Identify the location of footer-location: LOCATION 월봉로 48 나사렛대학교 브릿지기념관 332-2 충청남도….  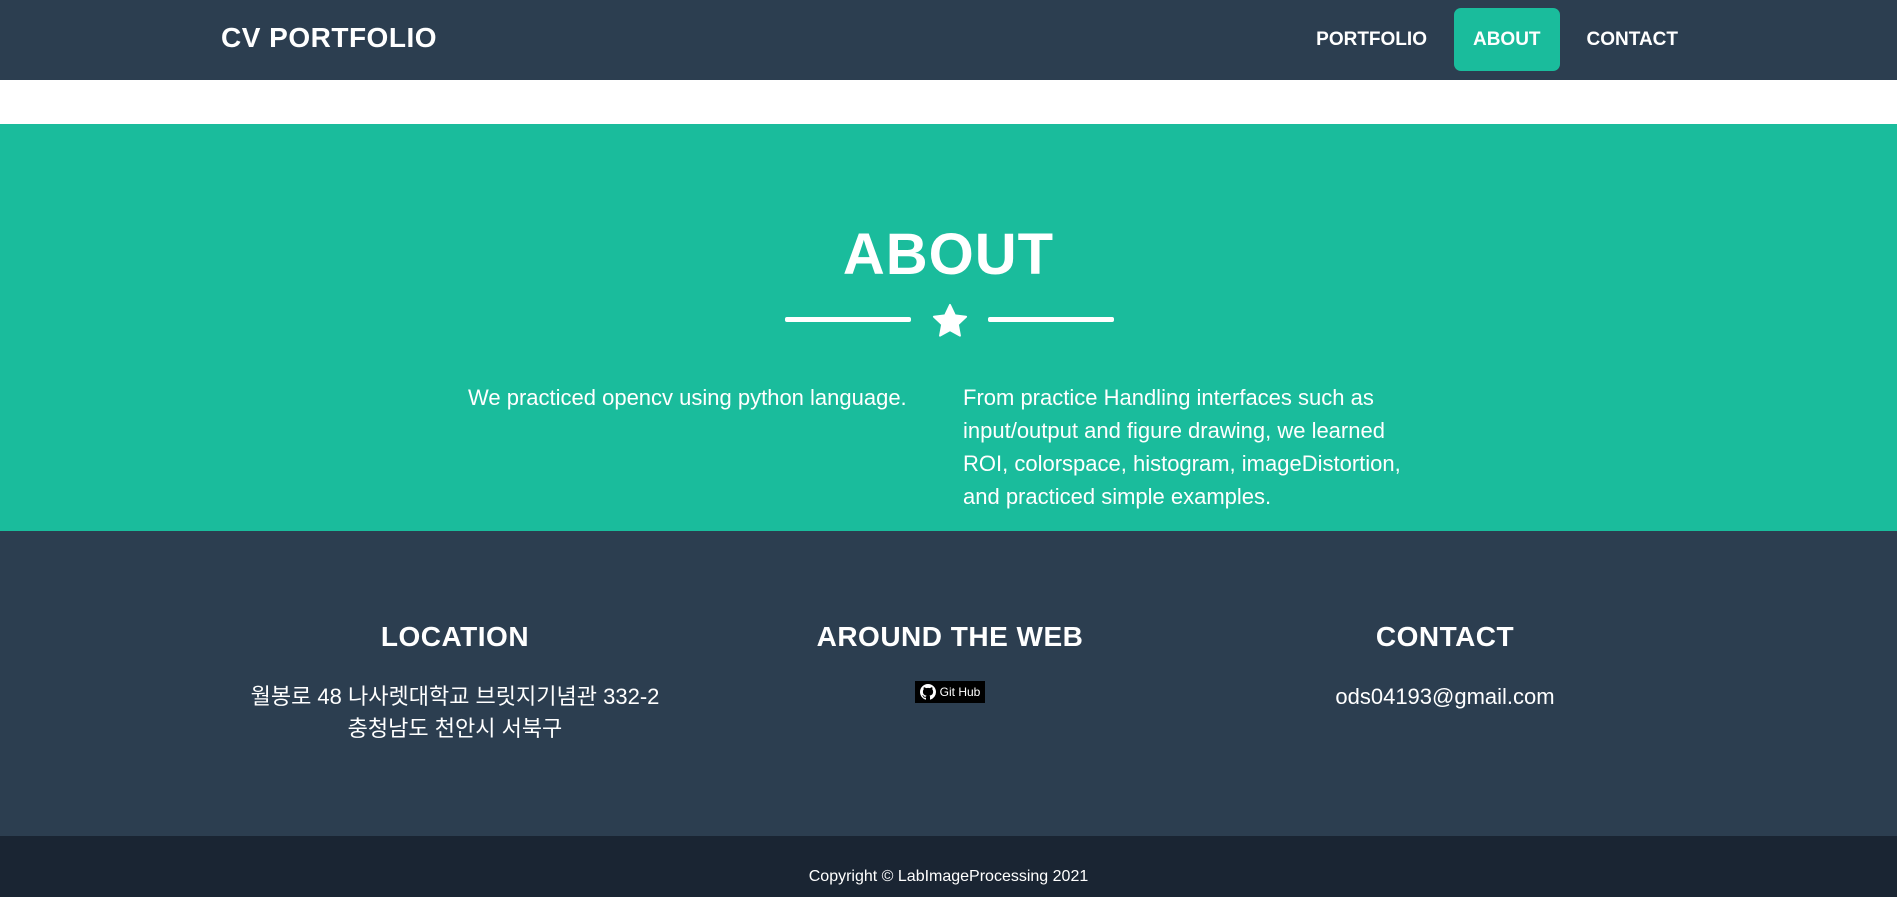
(455, 683).